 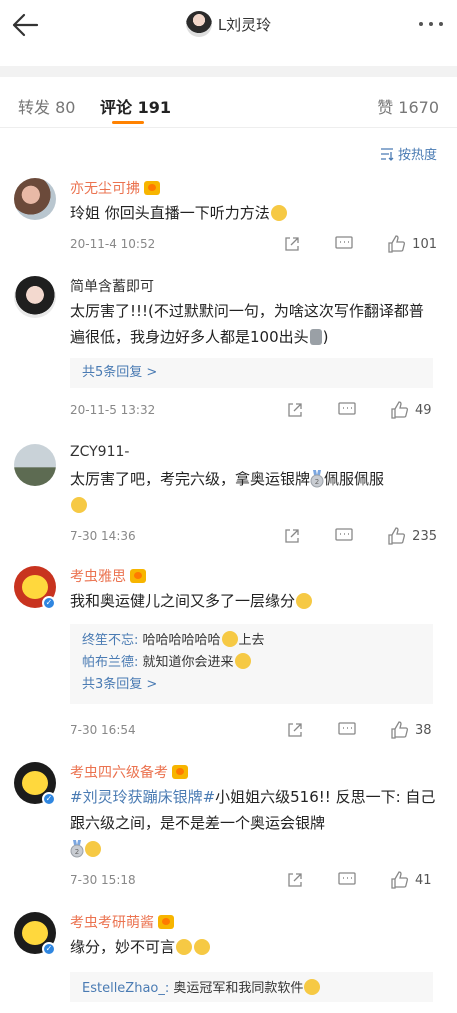 I want to click on commenter-name: ZCY911-, so click(x=99, y=452).